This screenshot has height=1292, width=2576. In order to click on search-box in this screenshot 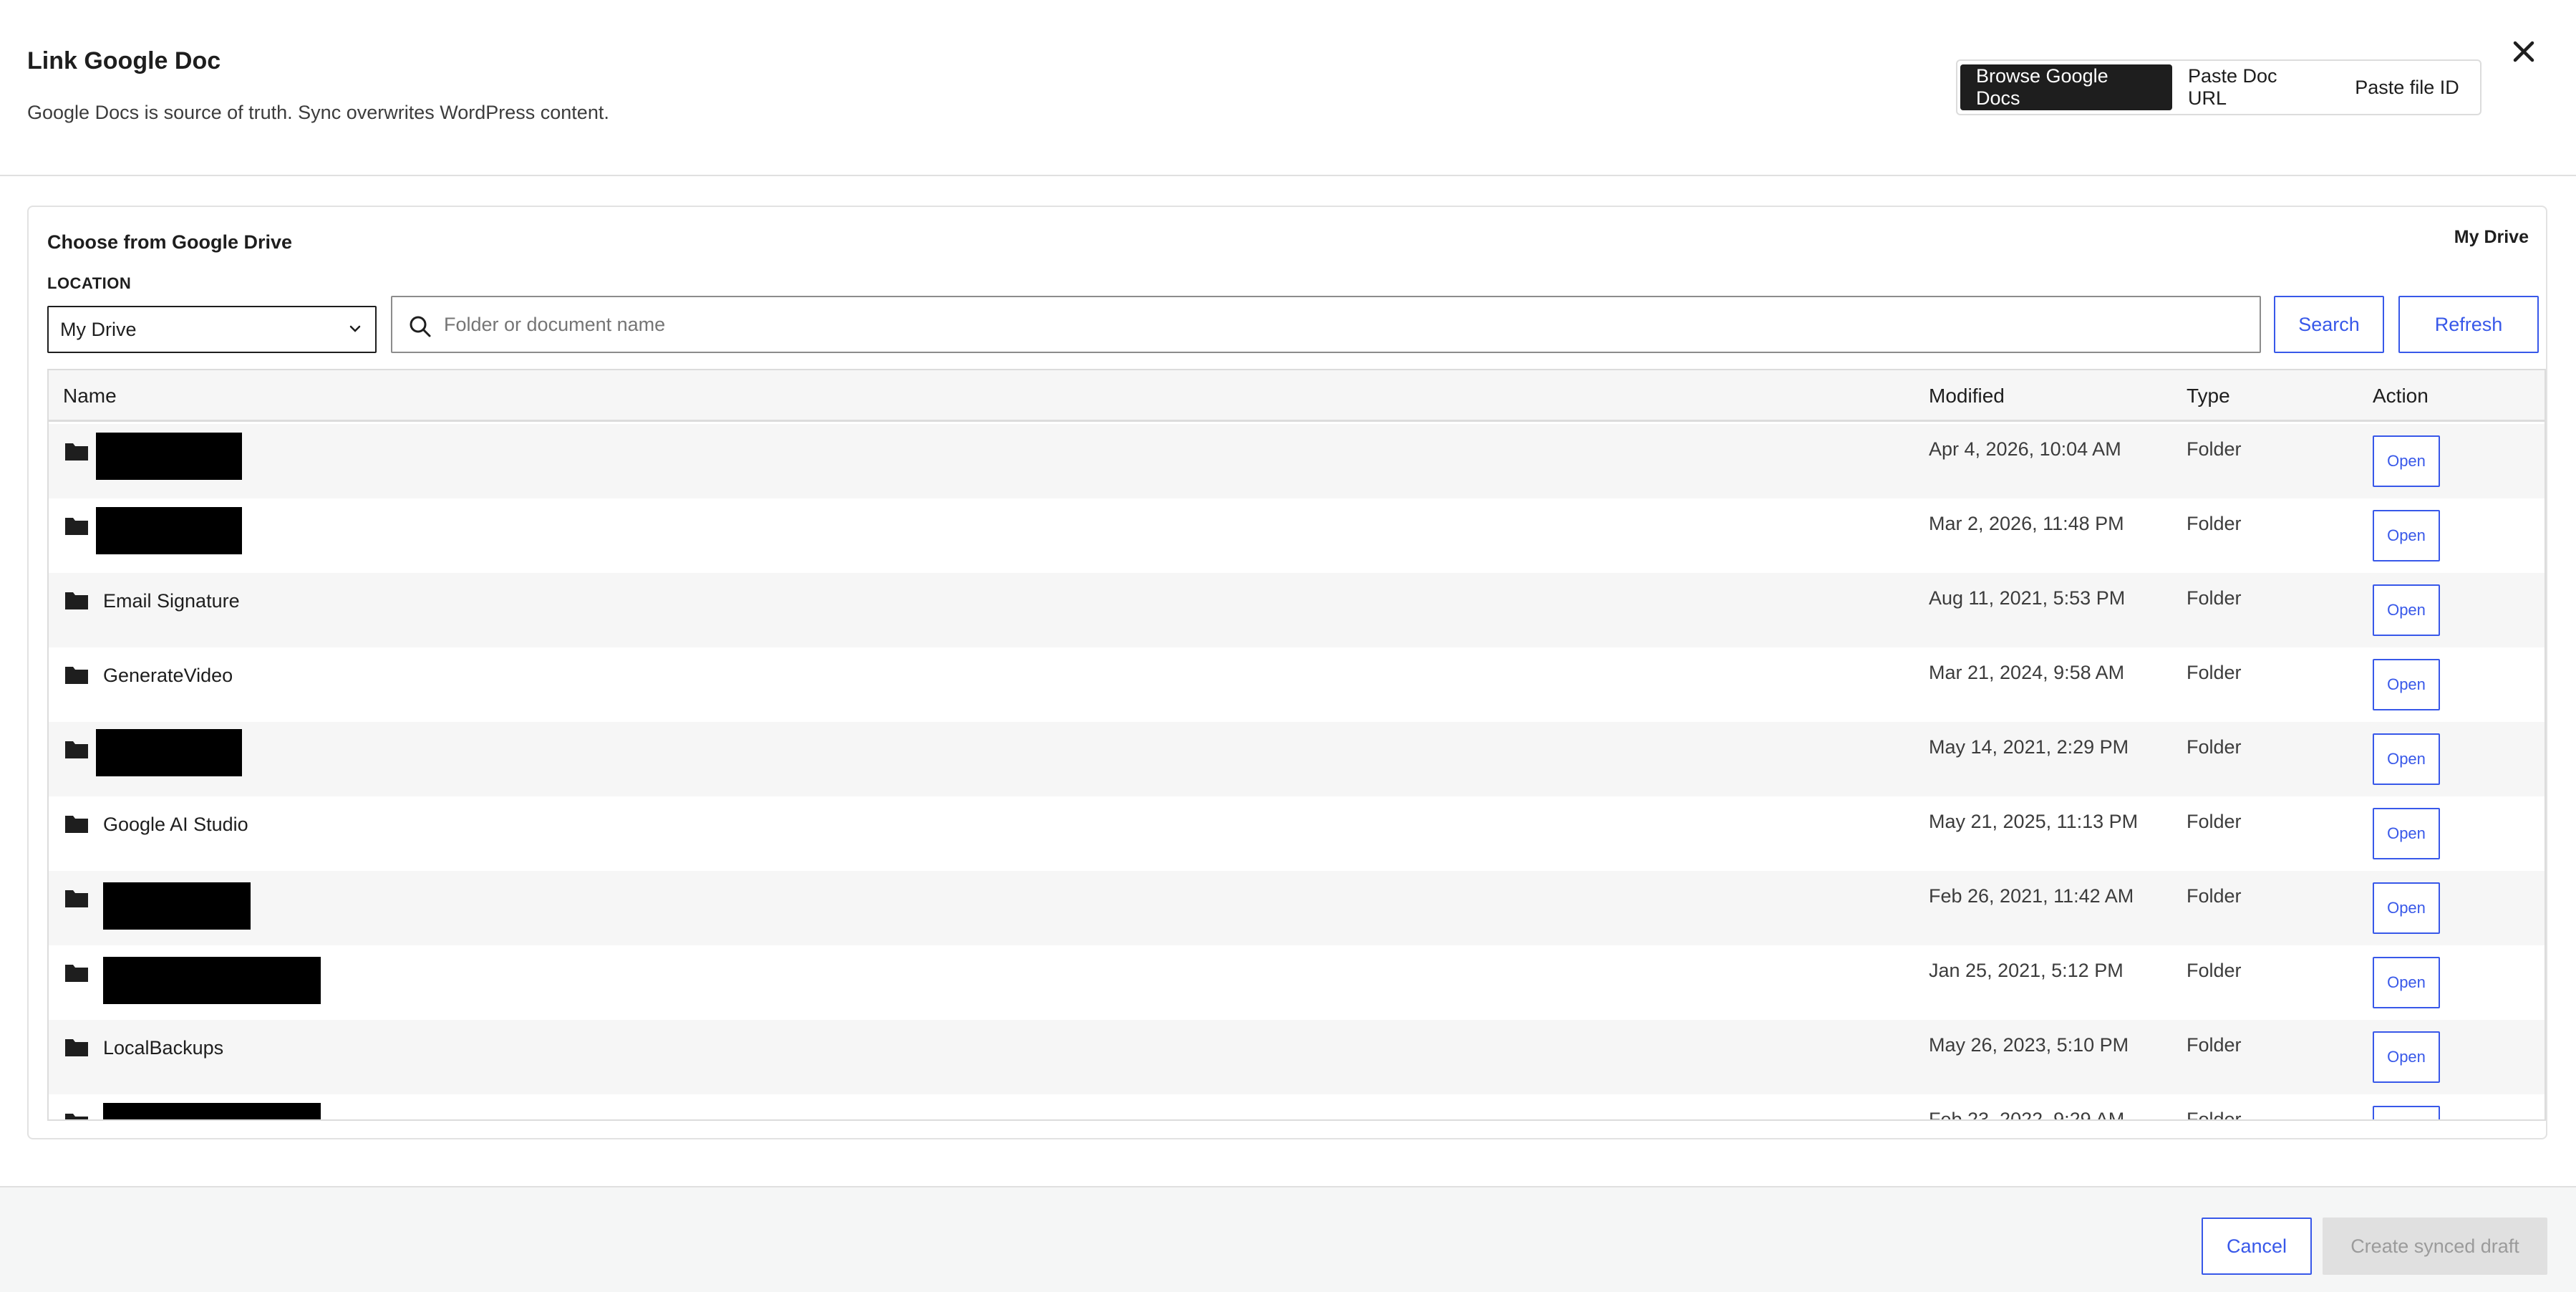, I will do `click(1326, 324)`.